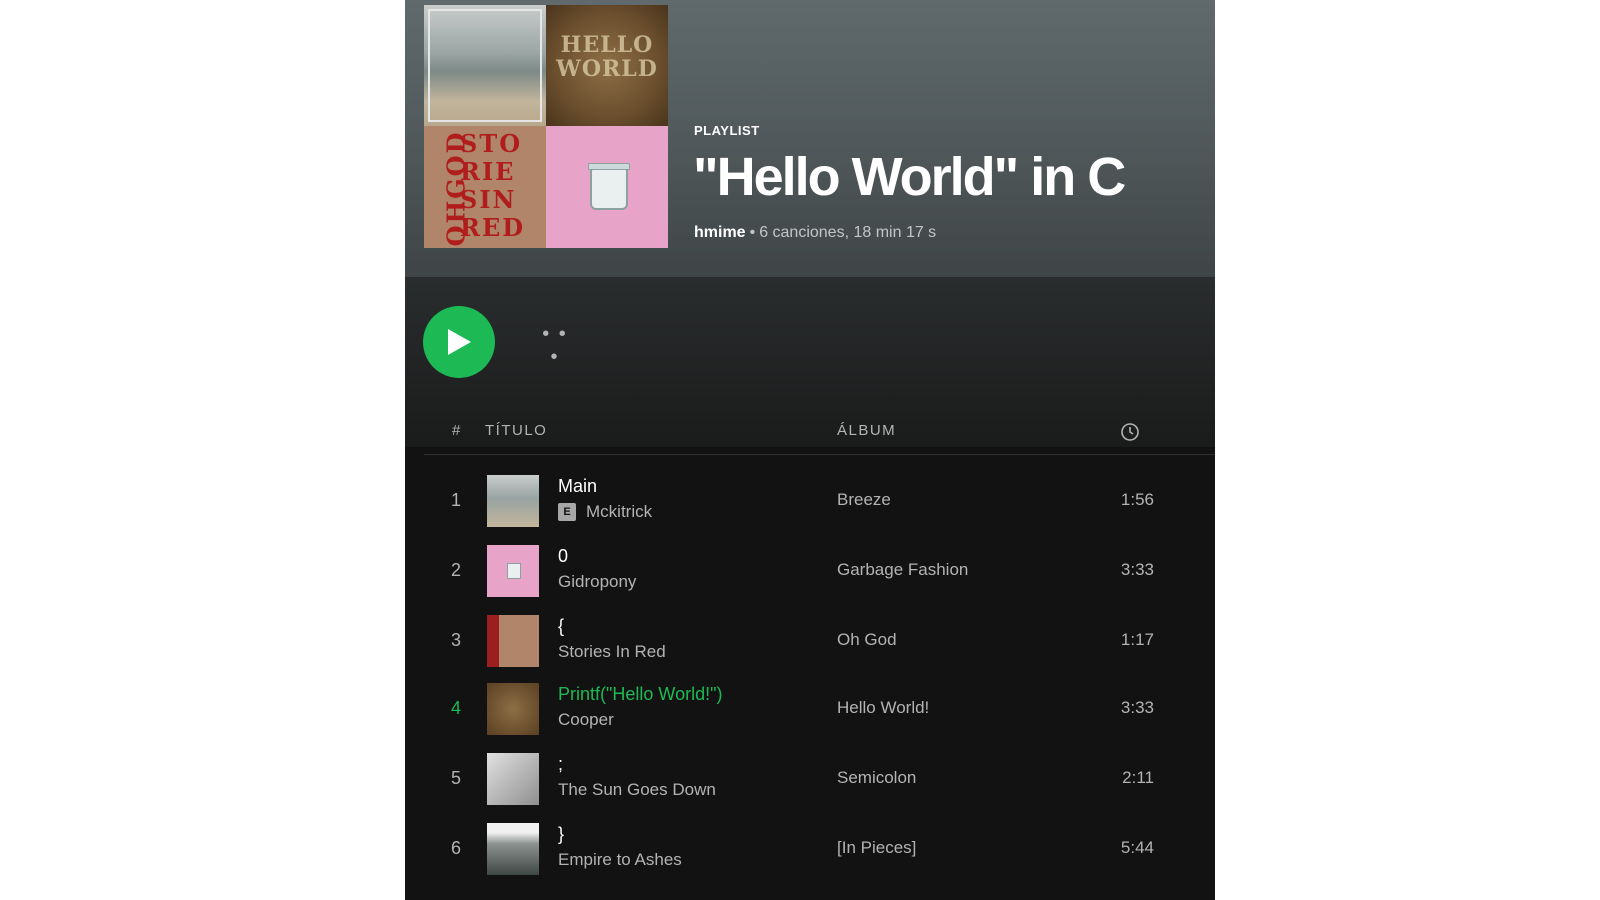  Describe the element at coordinates (555, 345) in the screenshot. I see `more-options-button: • • •` at that location.